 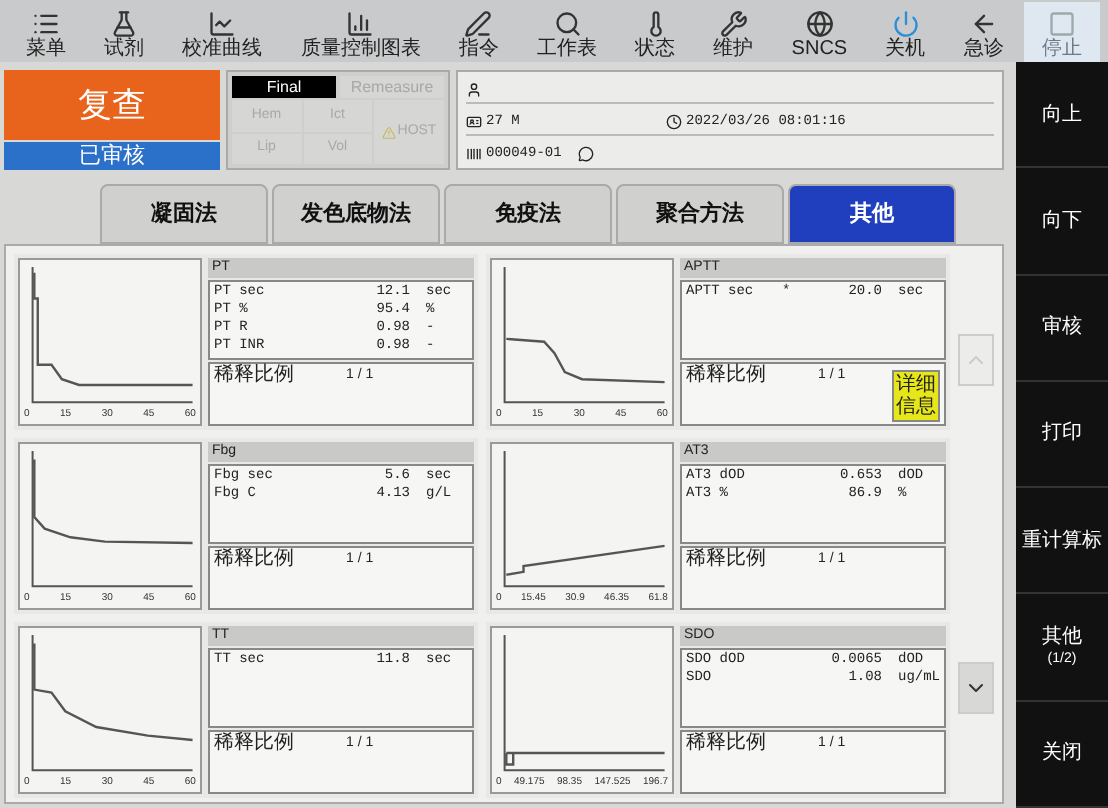 I want to click on method-tab: 免疫法, so click(x=528, y=214).